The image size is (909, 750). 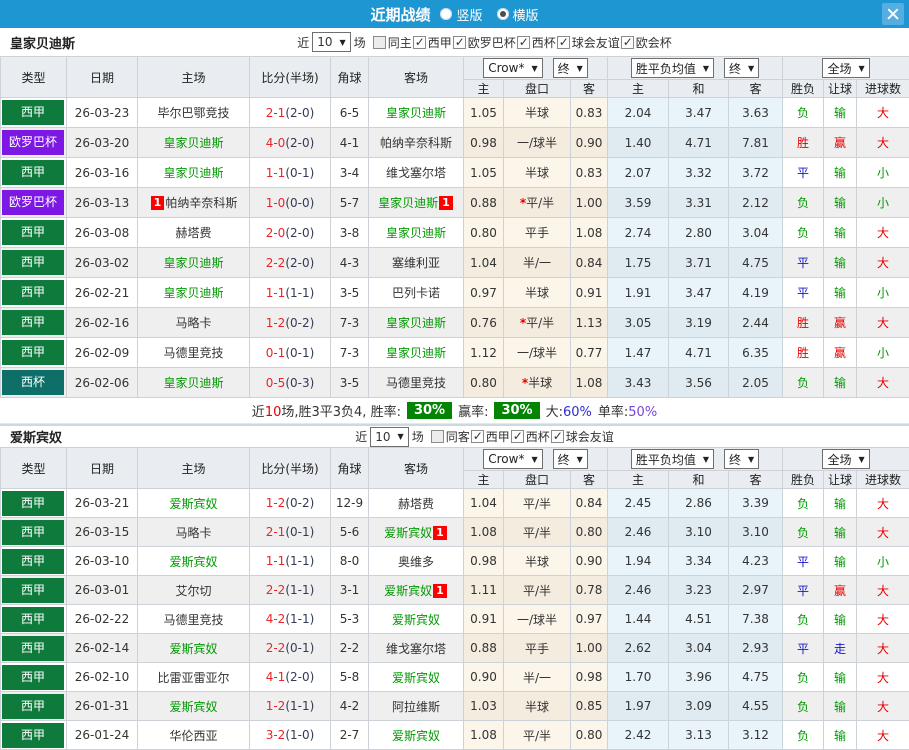 I want to click on avg-away: 3.63, so click(x=756, y=112).